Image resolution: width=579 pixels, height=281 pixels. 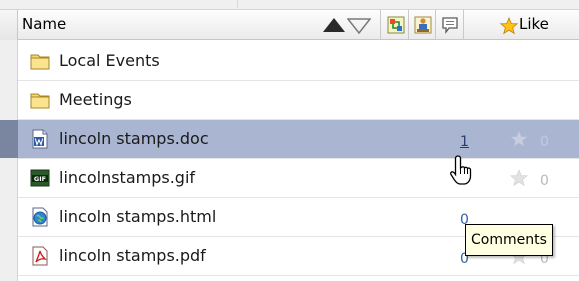 I want to click on hand-pointer-cursor-icon, so click(x=461, y=170).